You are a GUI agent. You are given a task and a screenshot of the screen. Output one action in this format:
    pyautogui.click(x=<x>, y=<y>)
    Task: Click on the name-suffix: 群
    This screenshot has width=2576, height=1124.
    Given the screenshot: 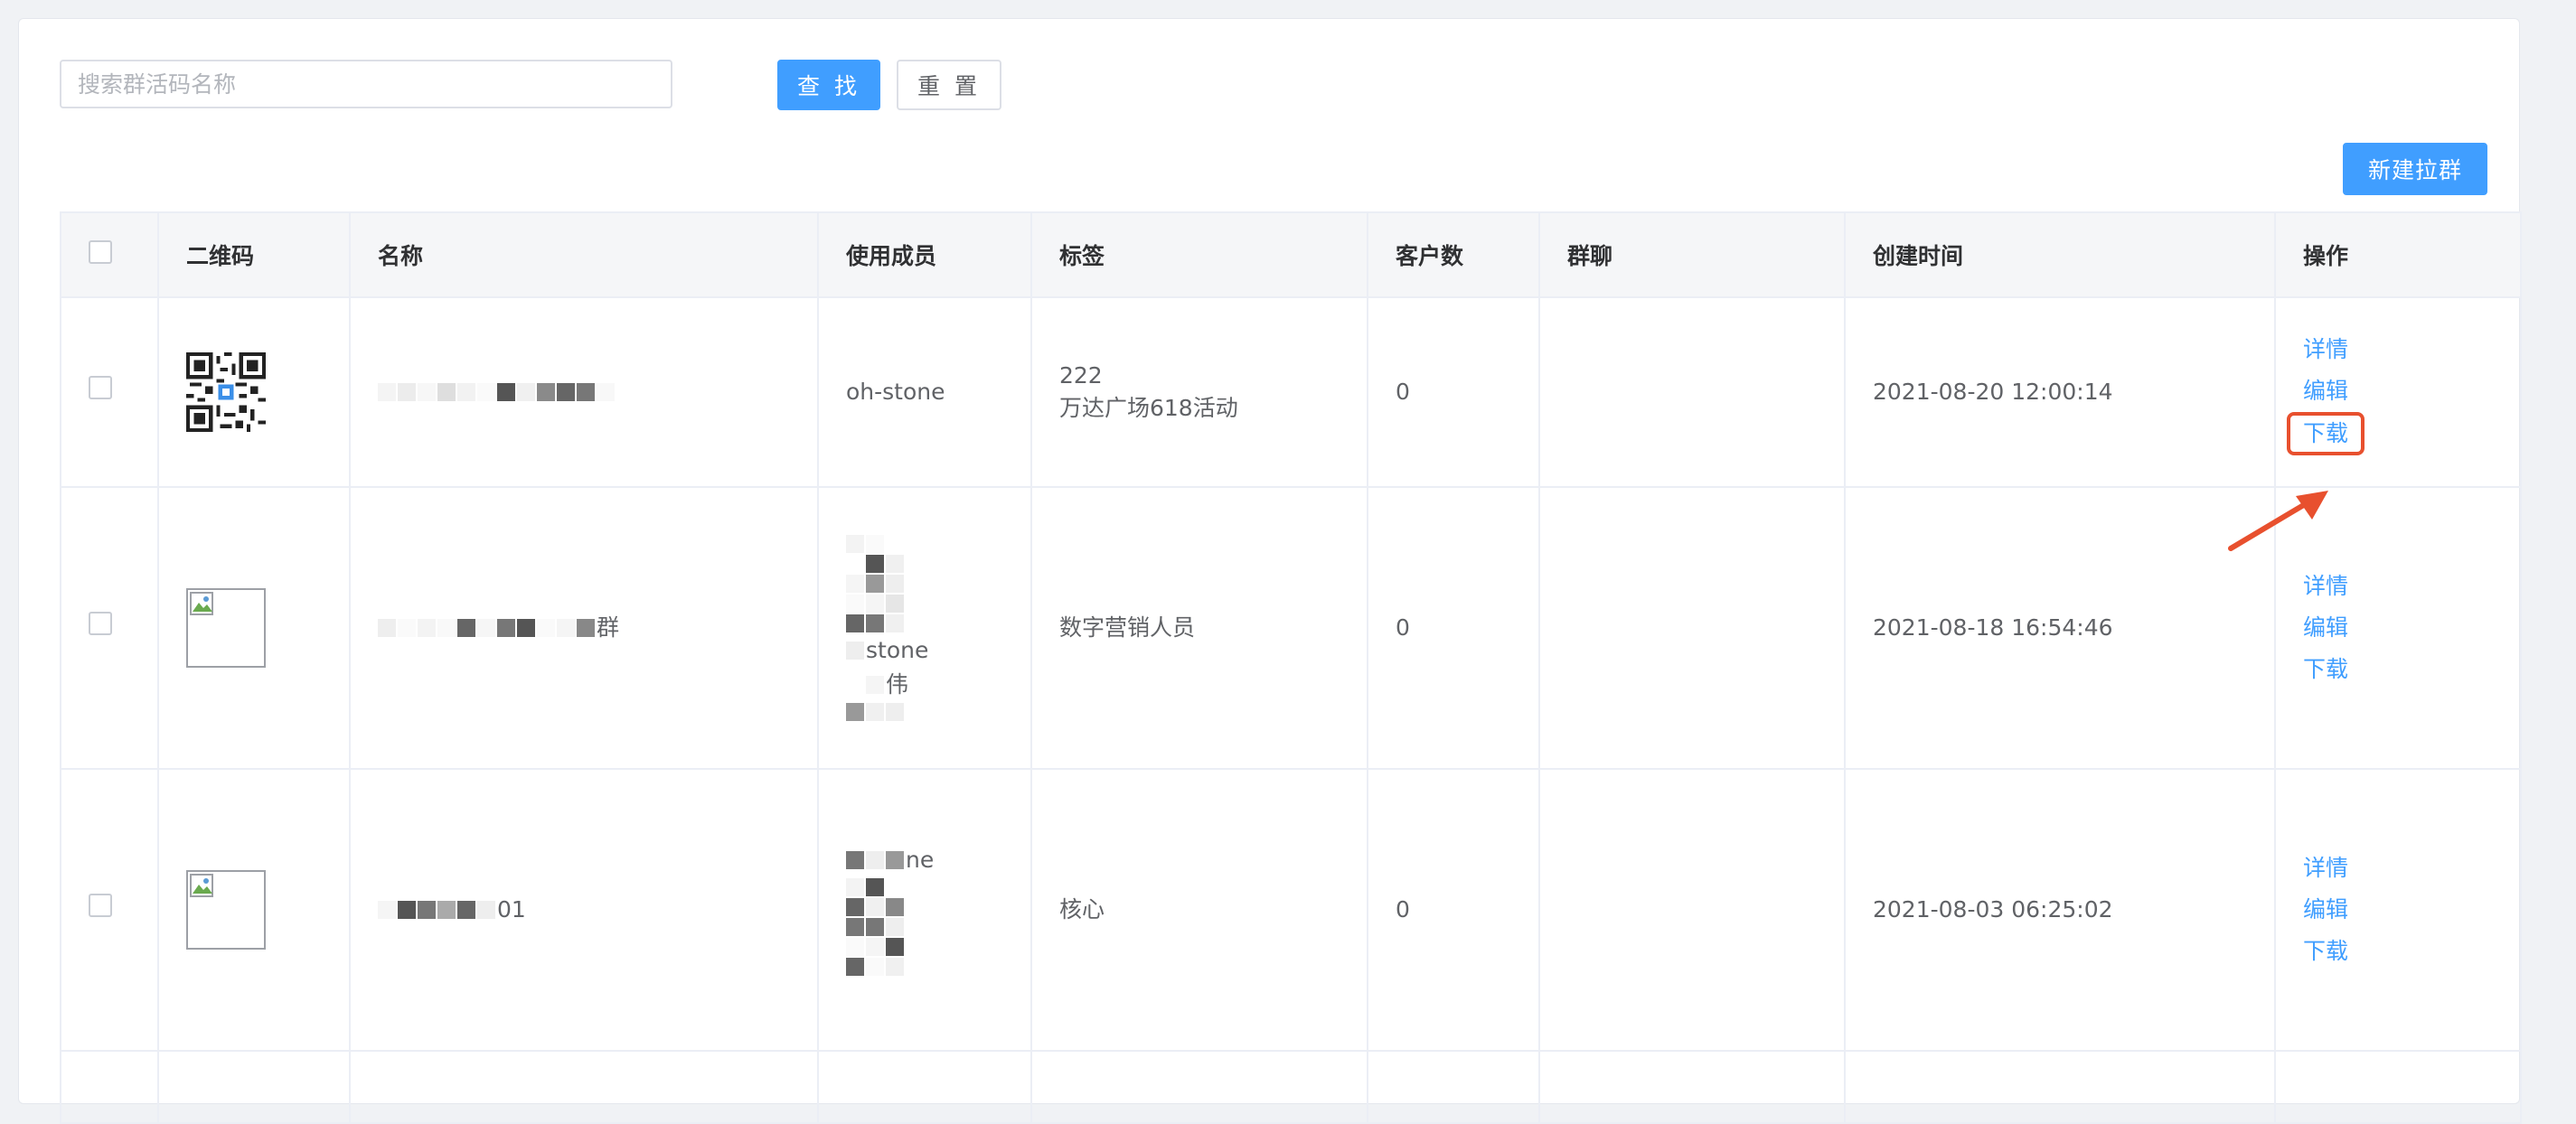 What is the action you would take?
    pyautogui.click(x=609, y=627)
    